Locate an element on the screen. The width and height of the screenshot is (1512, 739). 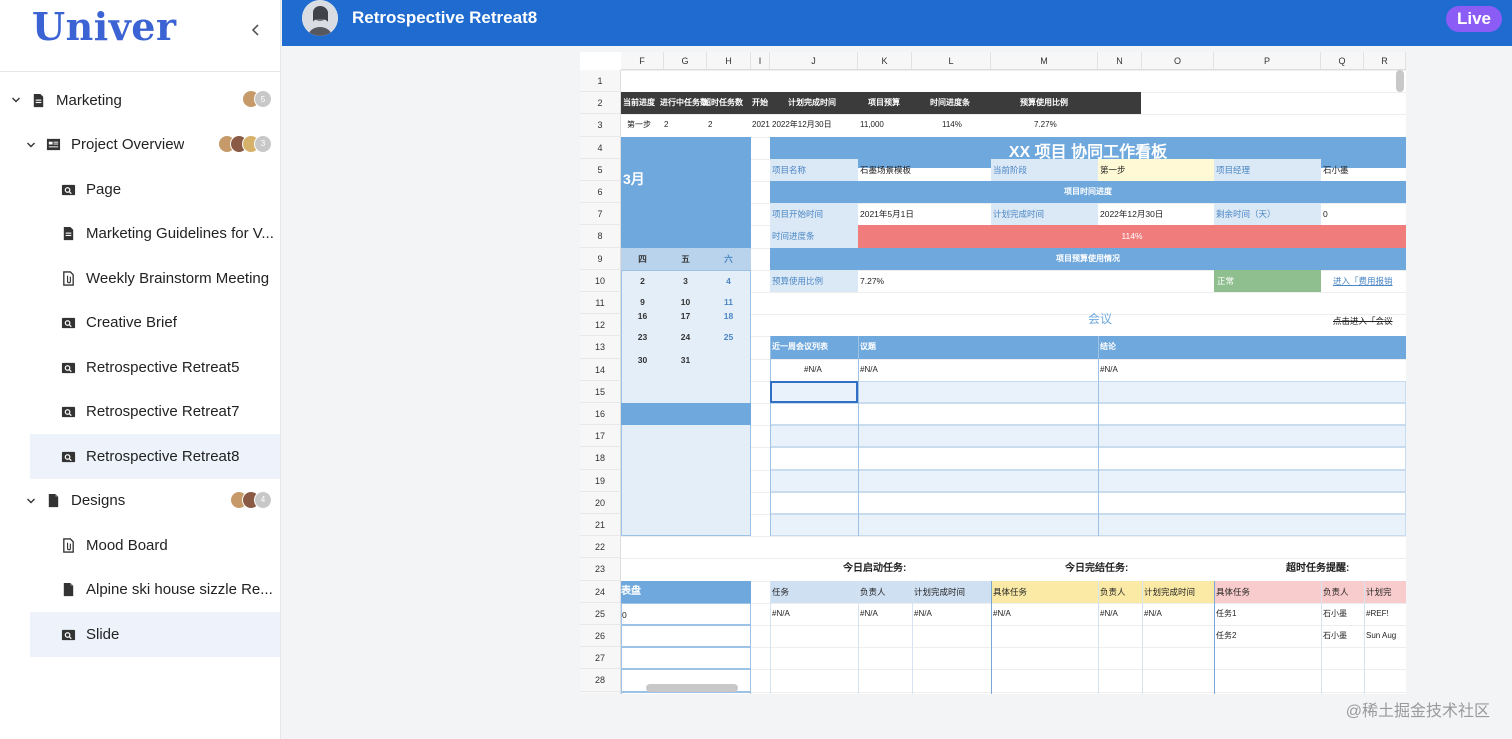
sidebar-item-label: Retrospective Retreat7 is located at coordinates (163, 412).